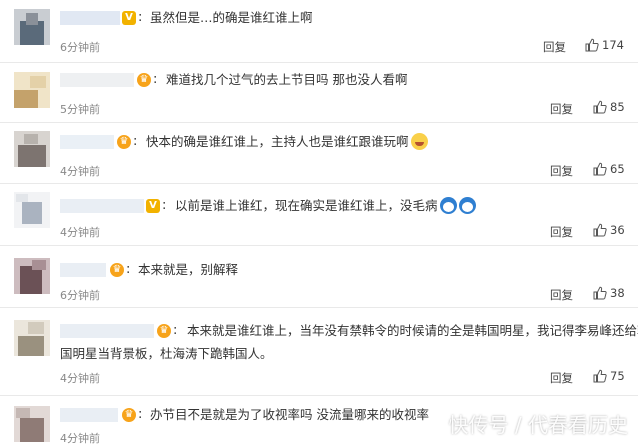 Image resolution: width=638 pixels, height=446 pixels. Describe the element at coordinates (617, 293) in the screenshot. I see `like-count: 38` at that location.